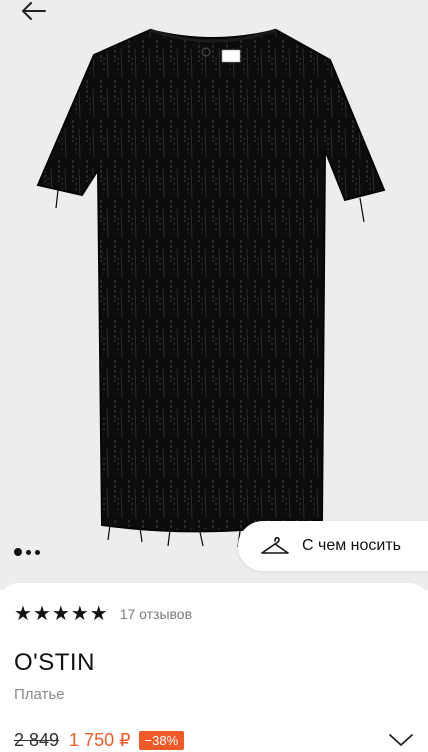 The width and height of the screenshot is (428, 752). I want to click on discount-badge: −38%, so click(161, 740).